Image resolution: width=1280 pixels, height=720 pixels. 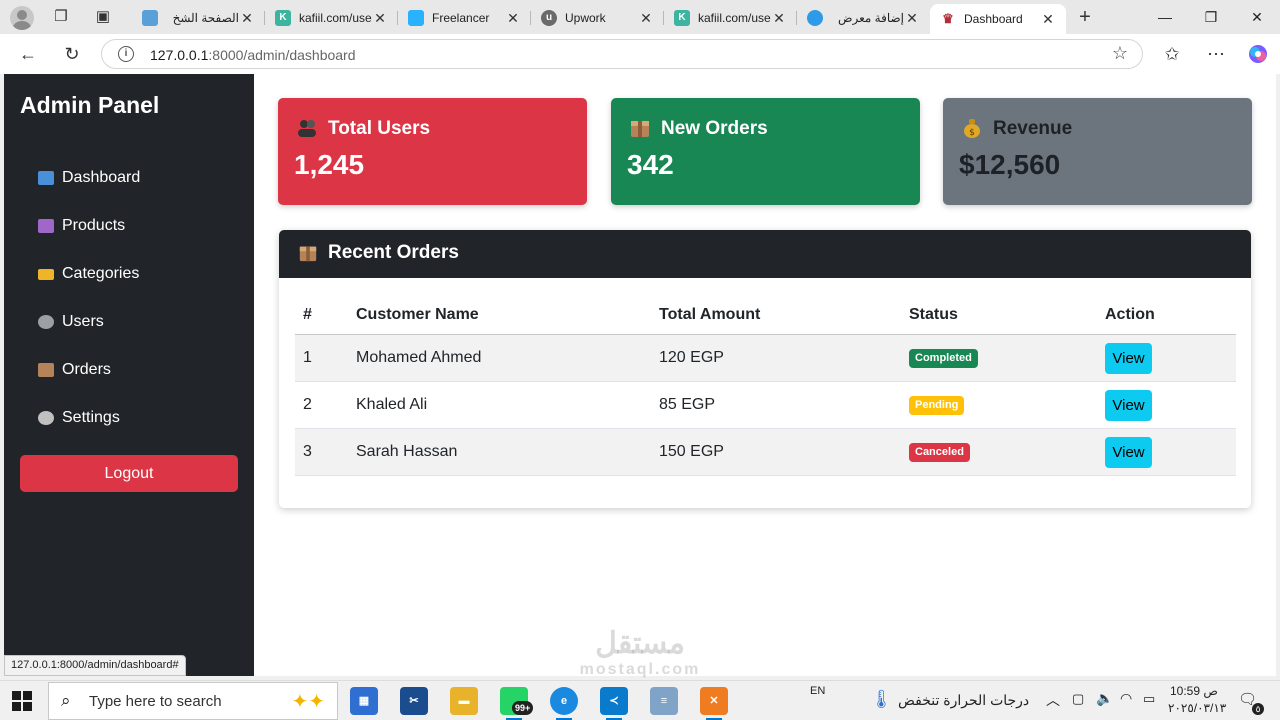 What do you see at coordinates (129, 473) in the screenshot?
I see `logout-button: Logout` at bounding box center [129, 473].